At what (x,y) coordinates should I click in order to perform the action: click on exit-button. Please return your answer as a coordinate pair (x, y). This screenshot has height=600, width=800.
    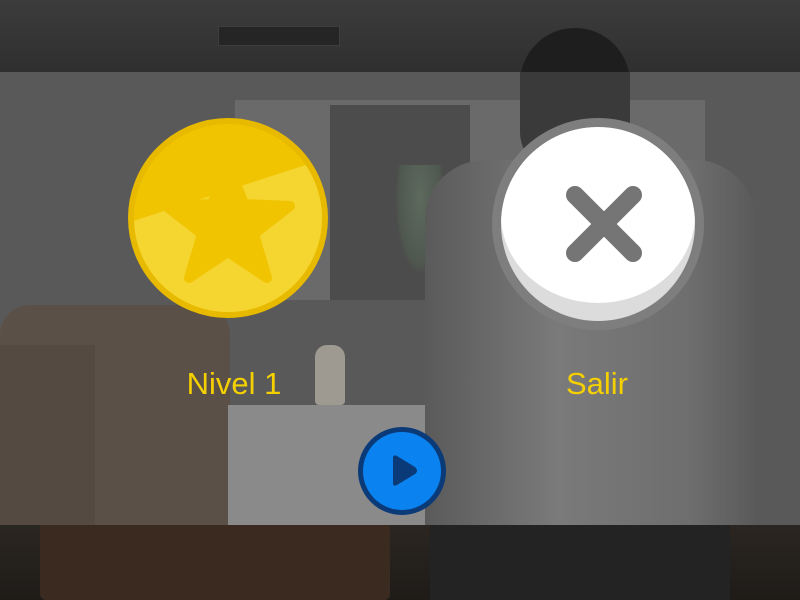
    Looking at the image, I should click on (598, 224).